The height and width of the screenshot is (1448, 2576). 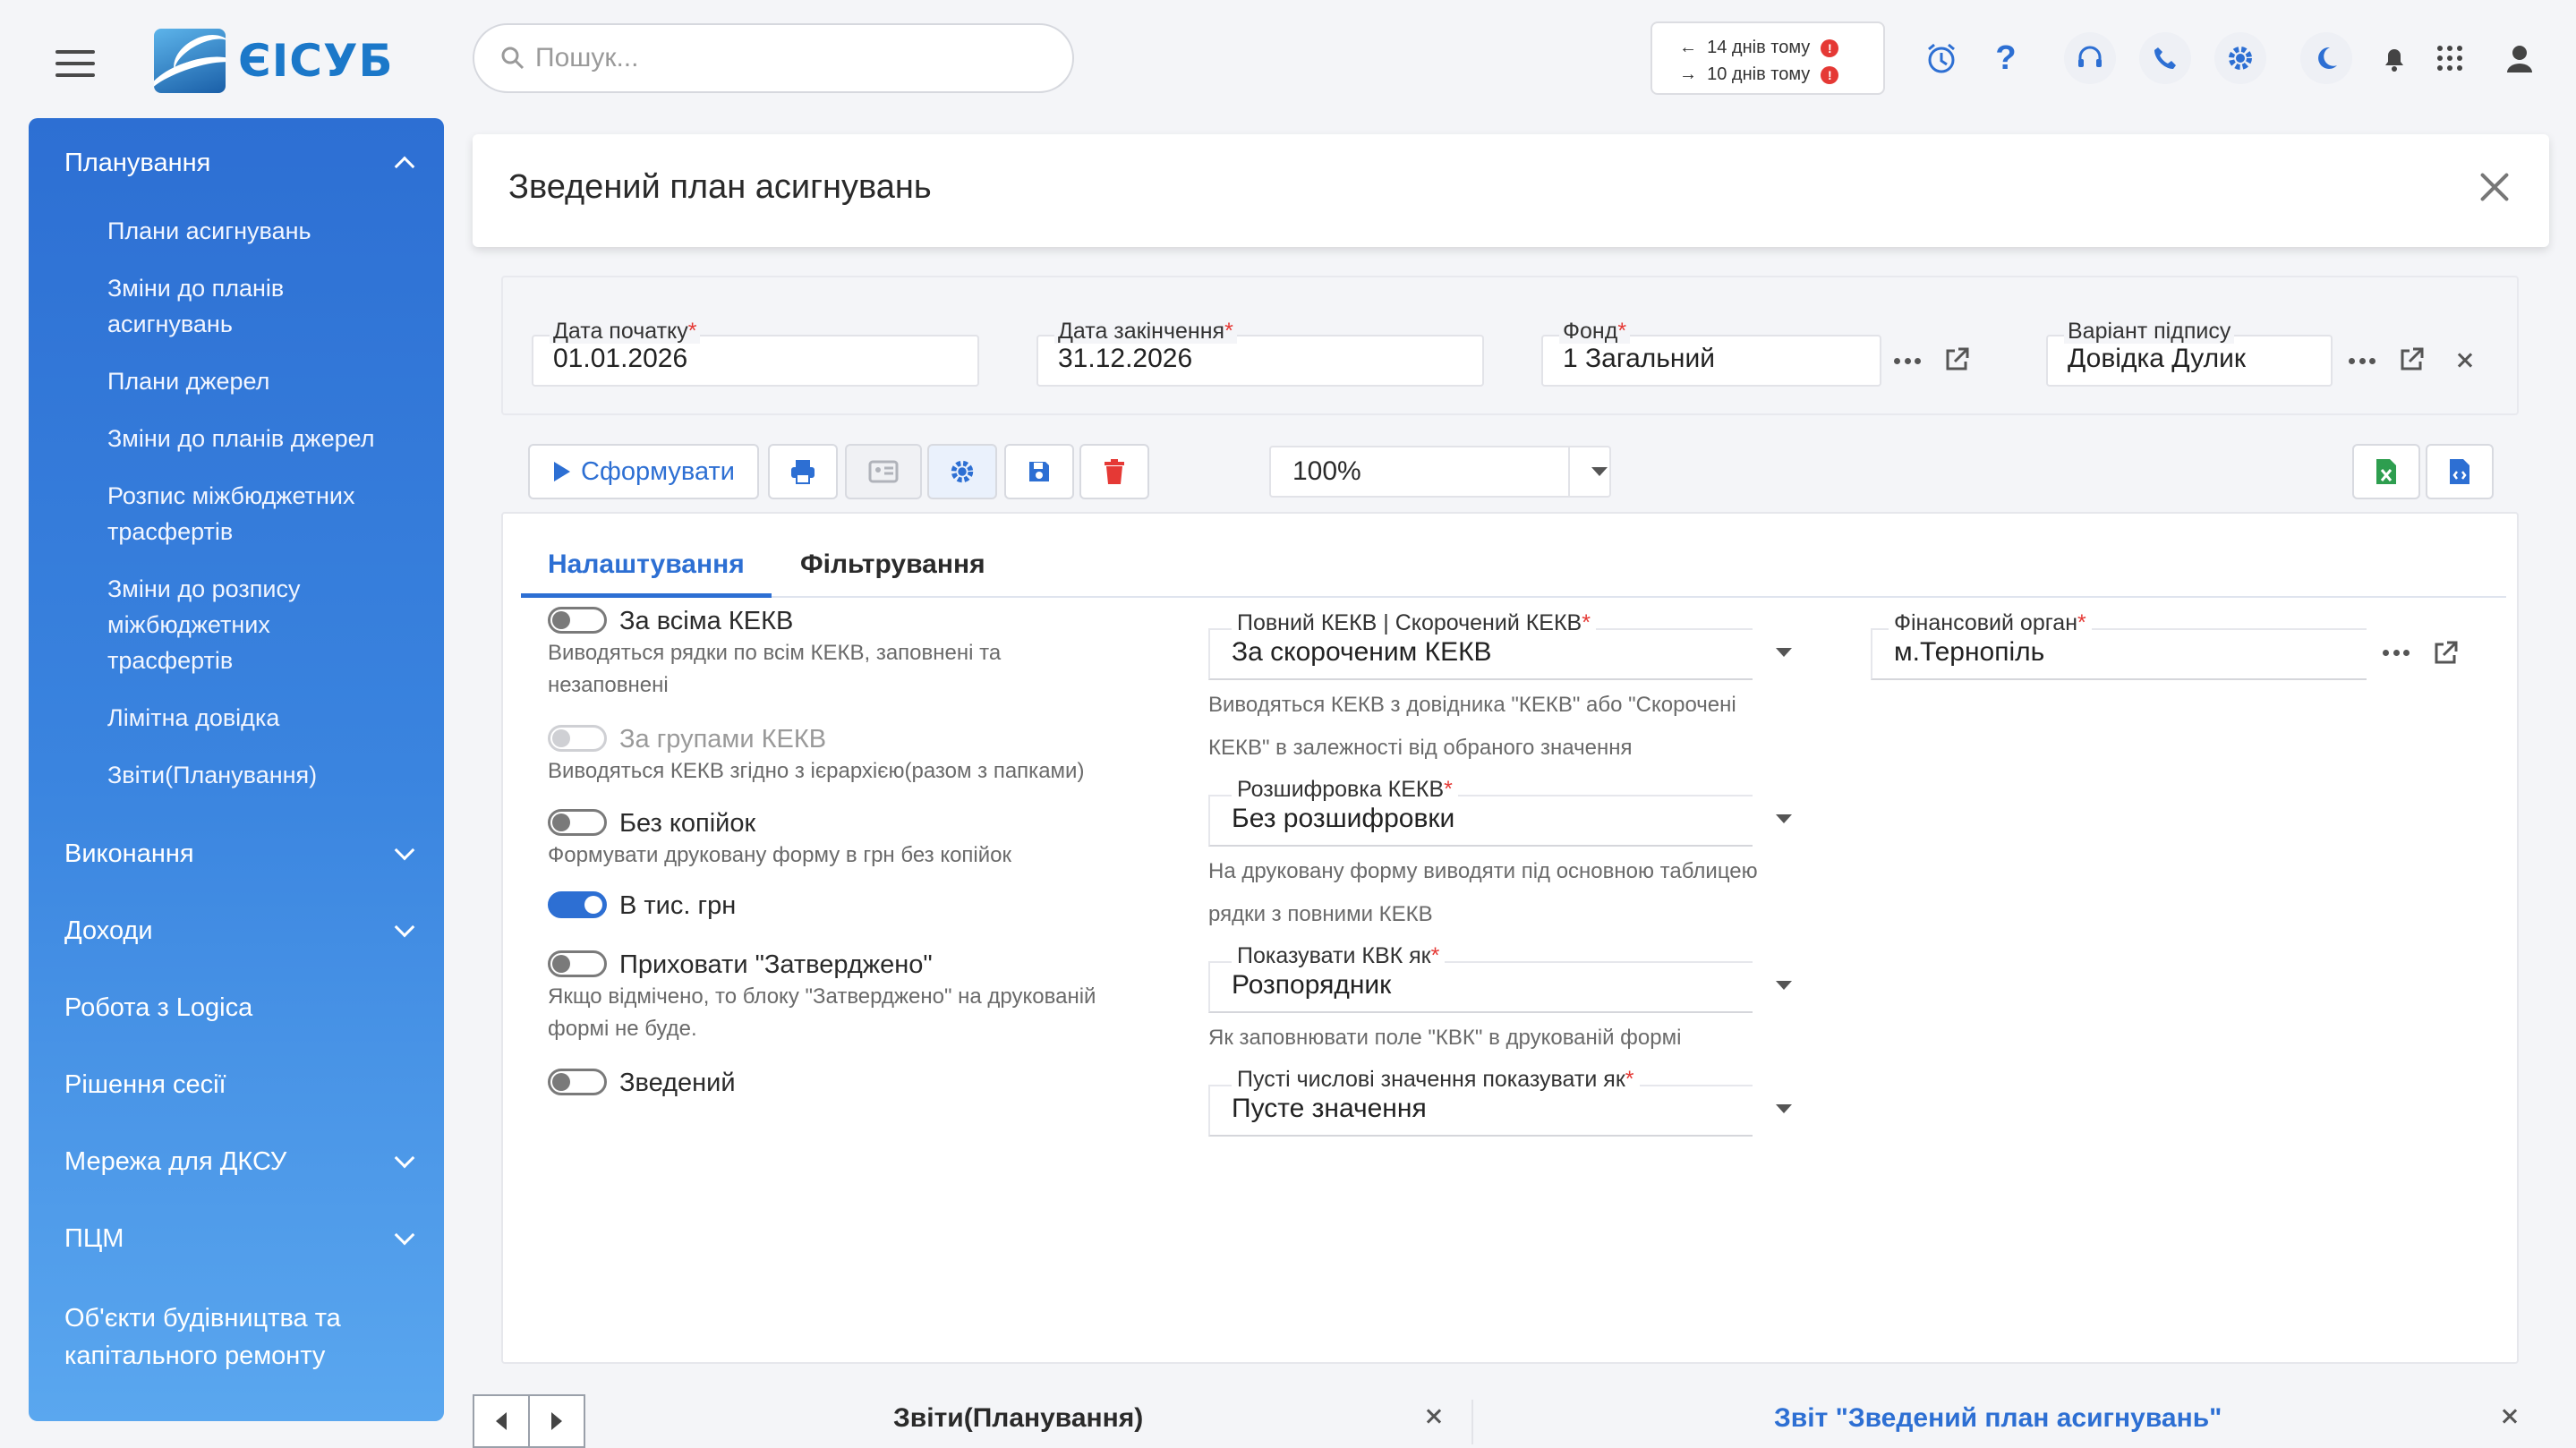 I want to click on kekv-decode-select: Без розшифровки, so click(x=1480, y=821).